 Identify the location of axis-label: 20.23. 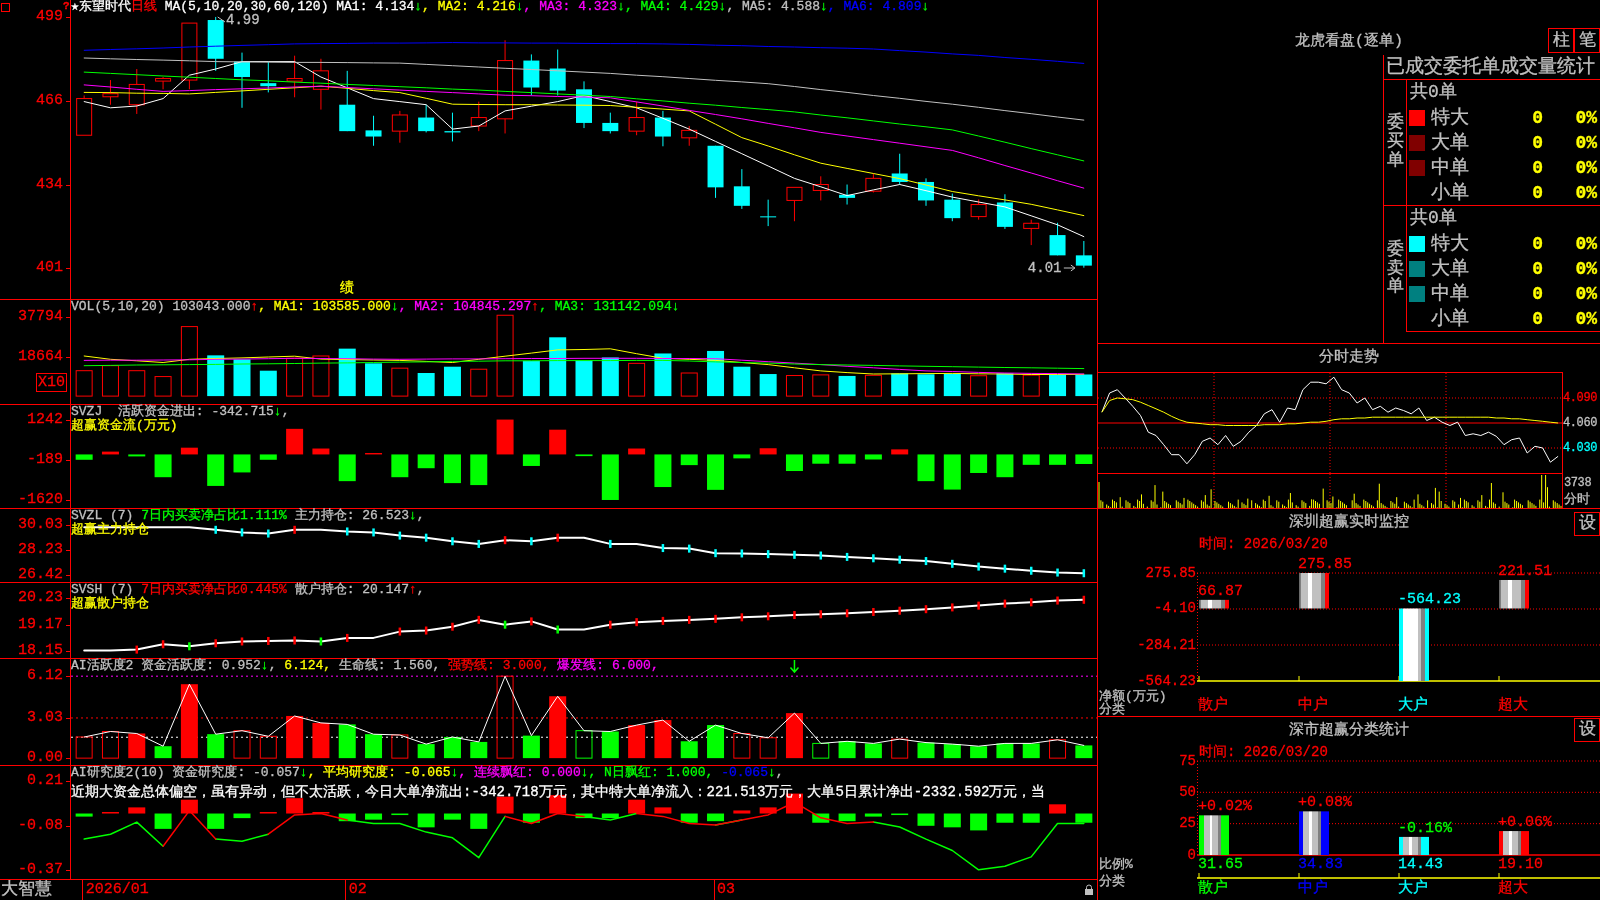
(40, 597).